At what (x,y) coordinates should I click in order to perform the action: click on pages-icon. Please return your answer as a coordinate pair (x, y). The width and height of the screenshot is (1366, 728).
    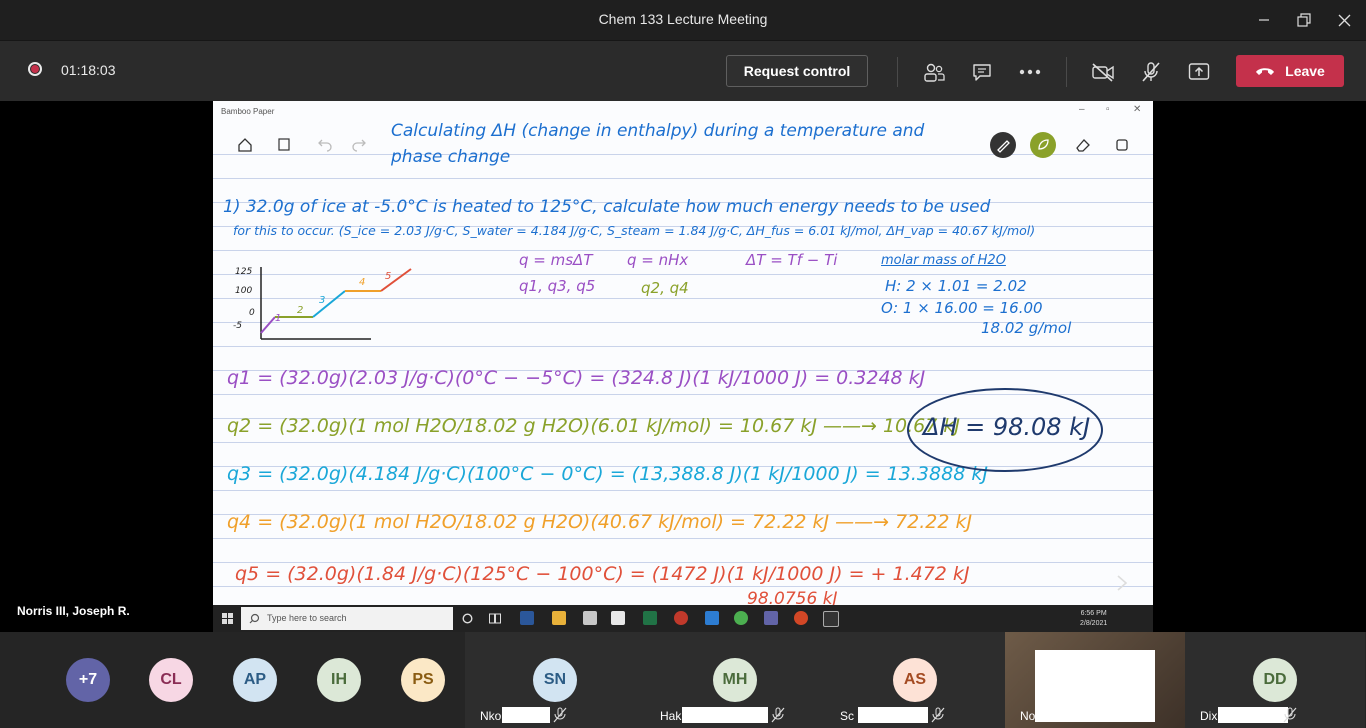
    Looking at the image, I should click on (1122, 145).